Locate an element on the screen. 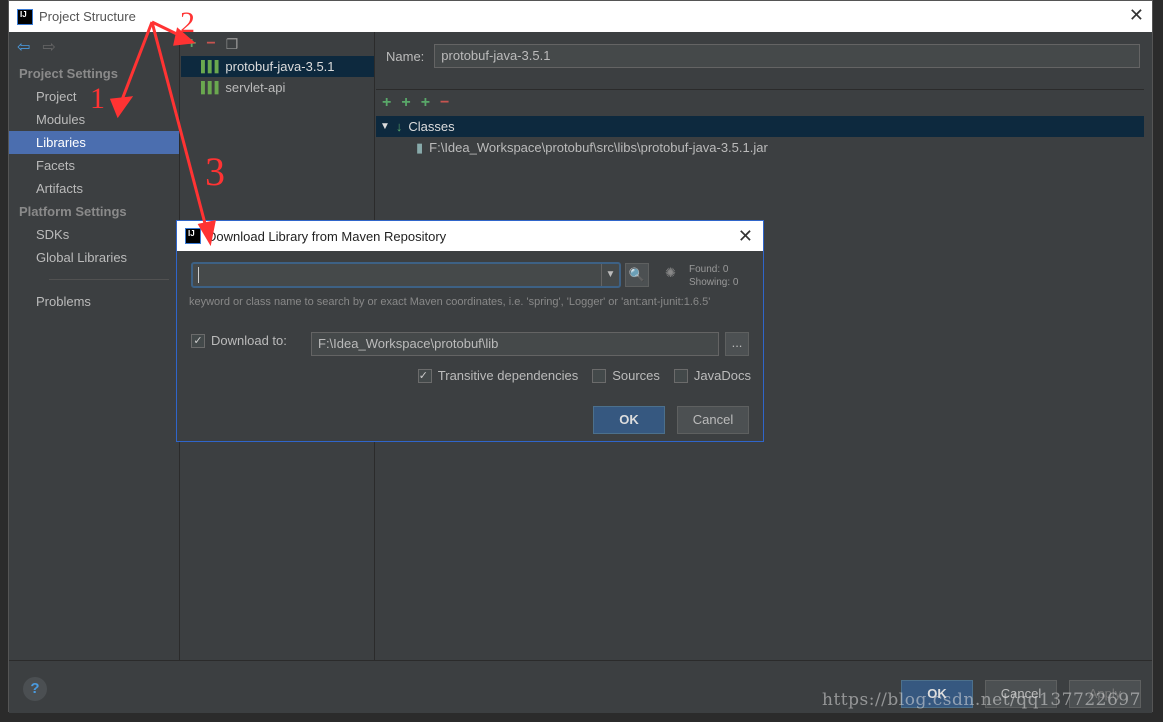 The image size is (1163, 722). section-platform-settings: Platform Settings is located at coordinates (73, 211).